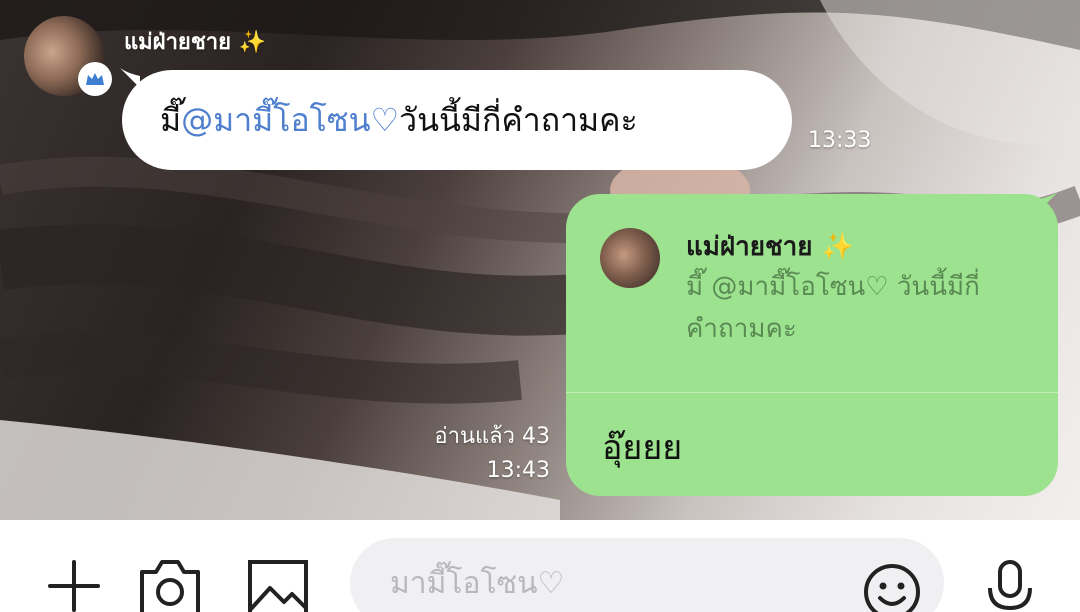 The width and height of the screenshot is (1080, 612). I want to click on incoming-message-bubble: มี๊ @มามี๊โอโซน♡ วันนี้มีกี่คำถามคะ, so click(457, 120).